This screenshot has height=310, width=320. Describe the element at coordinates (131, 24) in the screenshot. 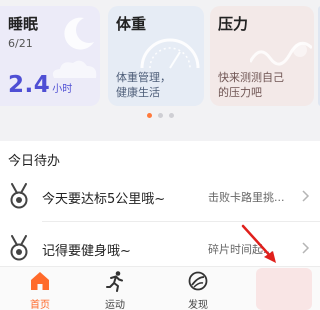

I see `weight-card-title: 体重` at that location.